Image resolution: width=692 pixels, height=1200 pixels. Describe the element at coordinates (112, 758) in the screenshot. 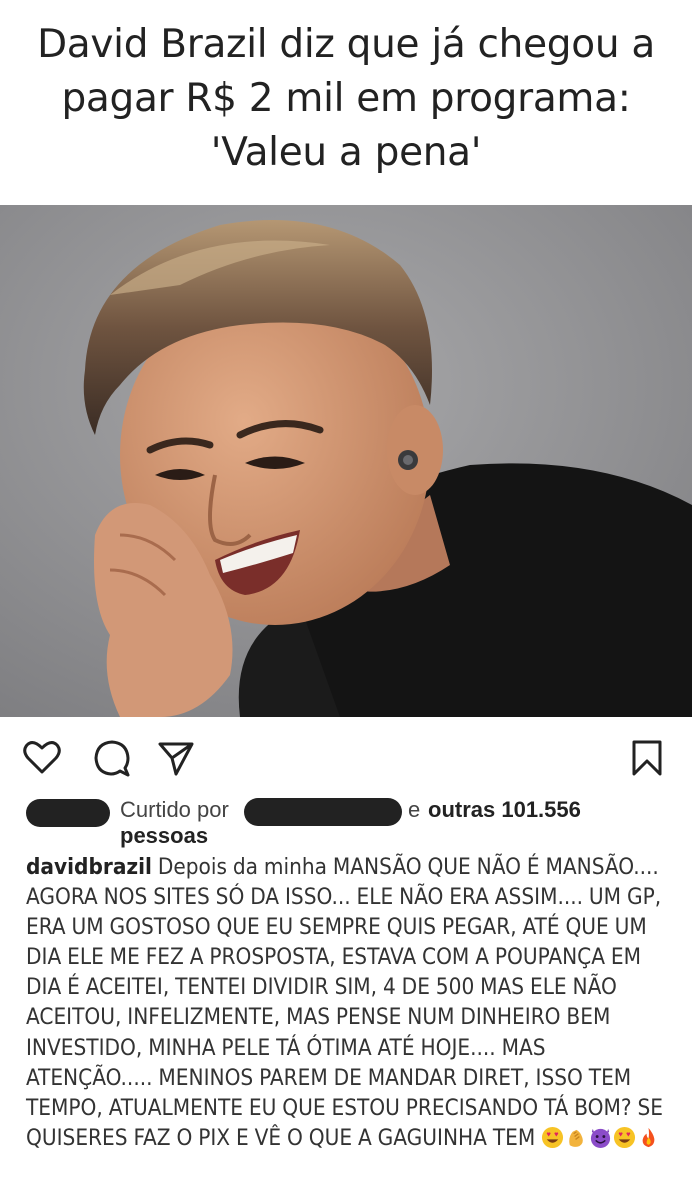

I see `comment-icon` at that location.